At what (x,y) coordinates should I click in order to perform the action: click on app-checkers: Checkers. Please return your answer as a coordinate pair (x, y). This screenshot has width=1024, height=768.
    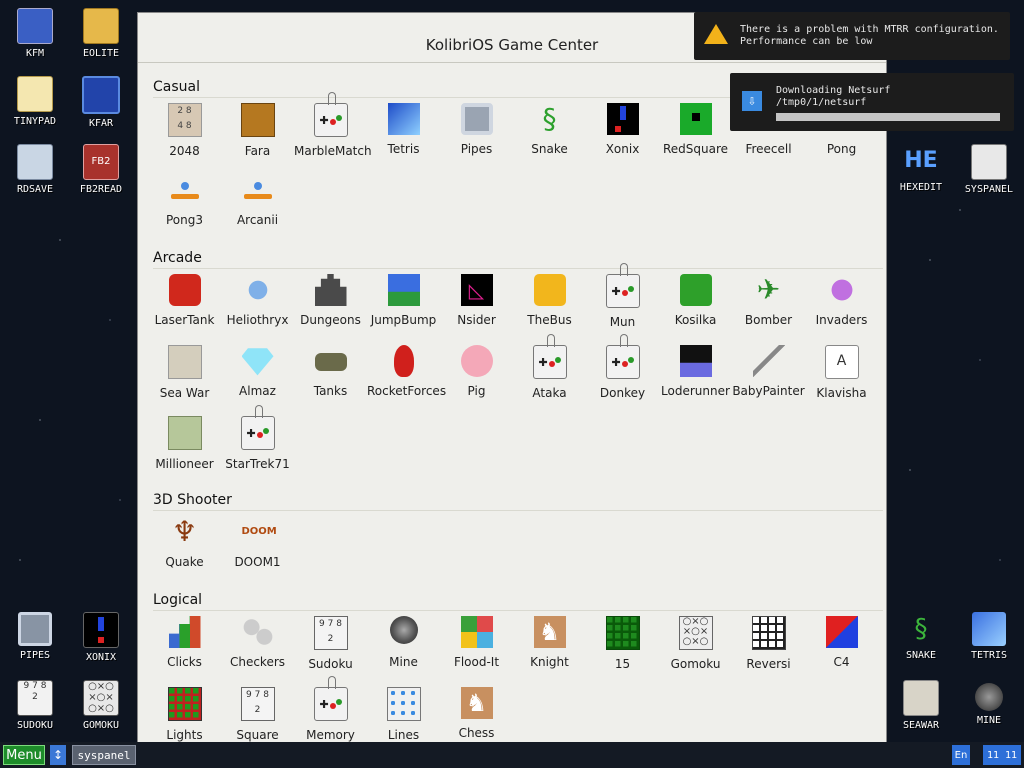
    Looking at the image, I should click on (257, 642).